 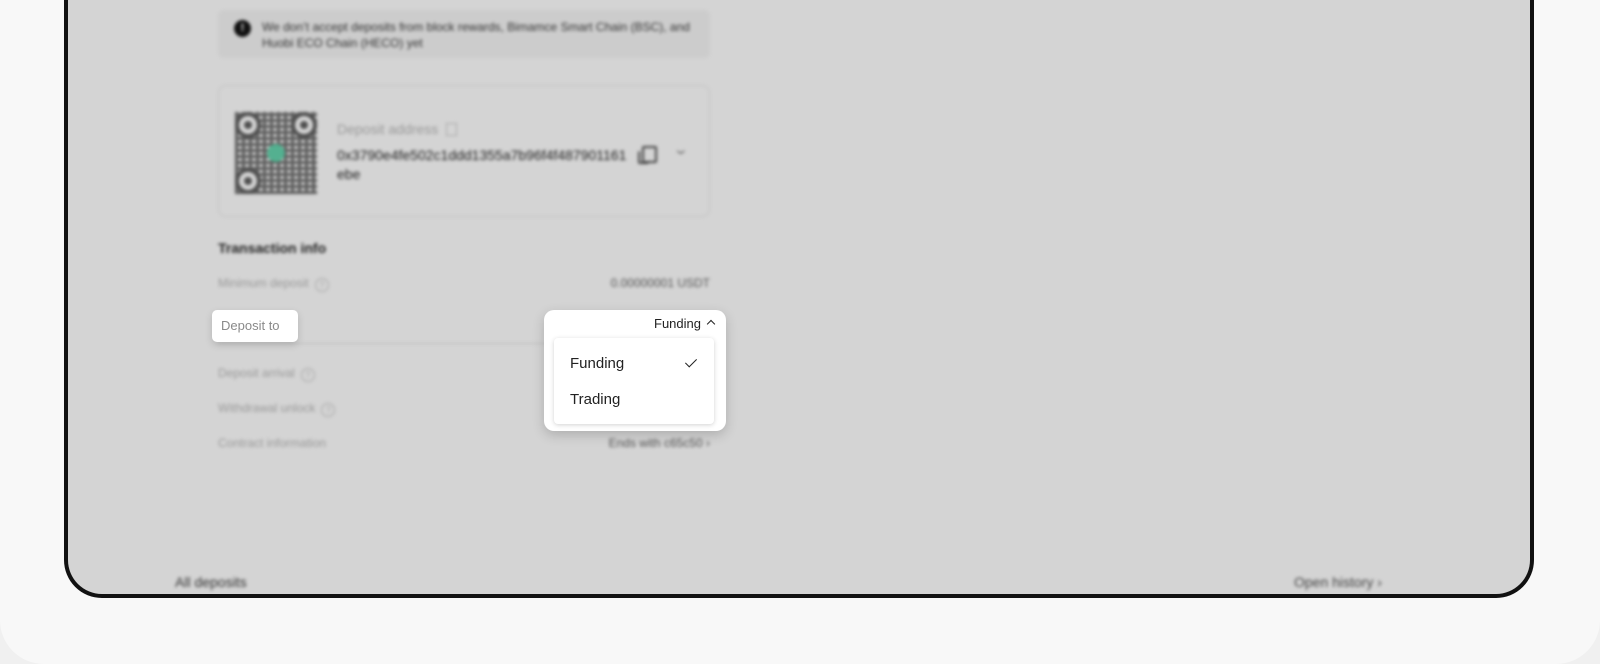 I want to click on deposit-to-dropdown: Funding Funding Trading, so click(x=635, y=370).